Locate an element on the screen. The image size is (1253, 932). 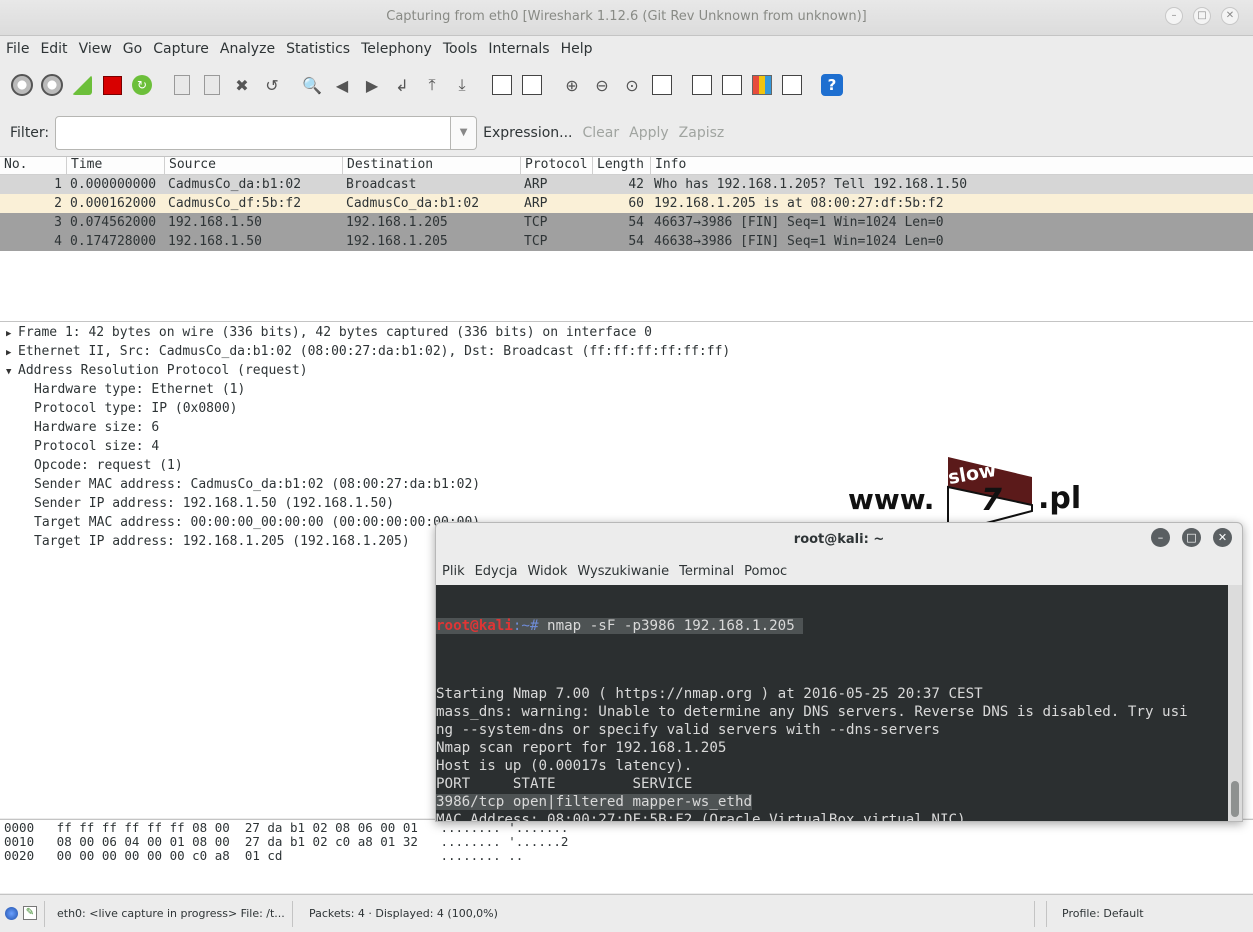
go-forward-button: ▶ is located at coordinates (372, 85).